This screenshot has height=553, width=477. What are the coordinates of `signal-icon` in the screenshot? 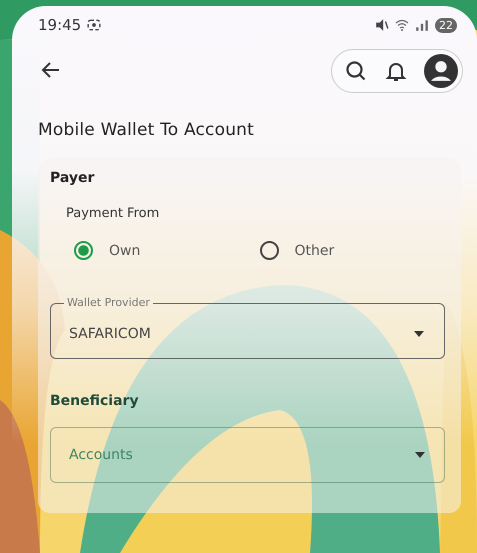 It's located at (422, 25).